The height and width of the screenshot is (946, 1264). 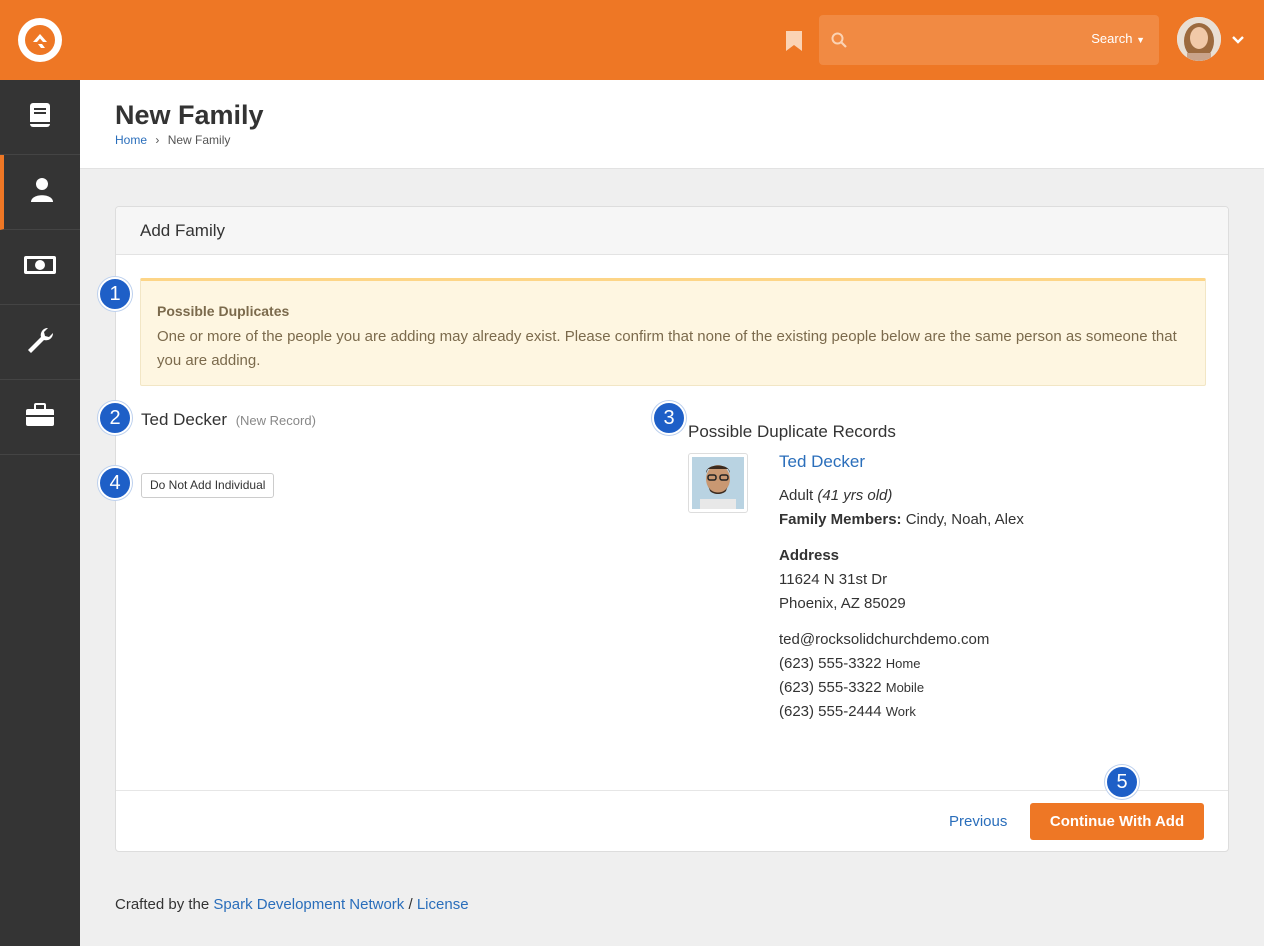 I want to click on previous-link: Previous, so click(x=978, y=821).